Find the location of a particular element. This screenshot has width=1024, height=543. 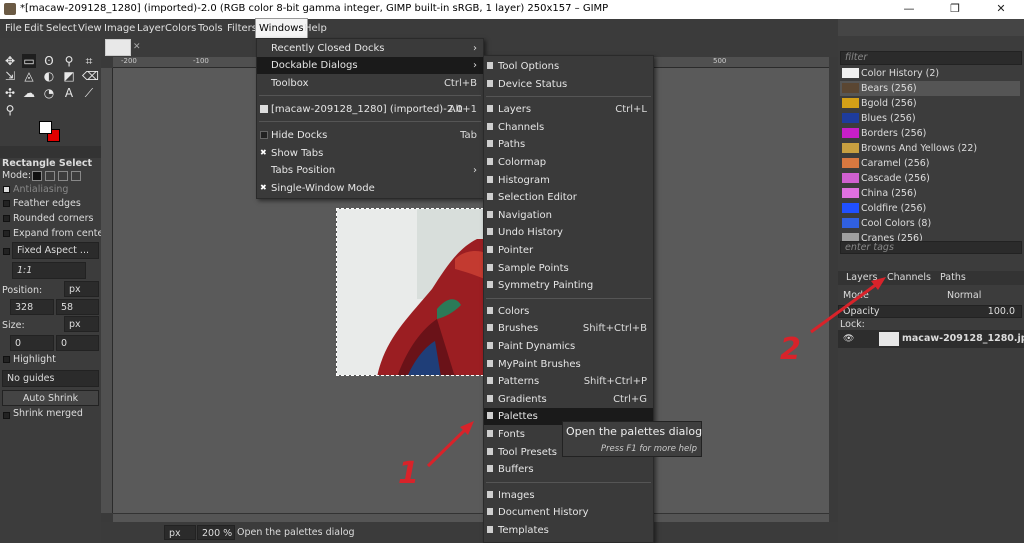

mode-subtract-icon is located at coordinates (63, 176).